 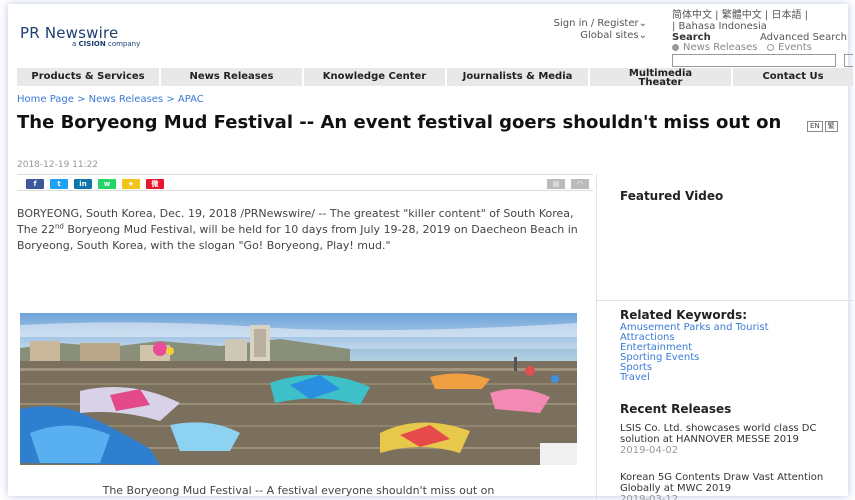 I want to click on search-scope: News Releases Events, so click(x=742, y=47).